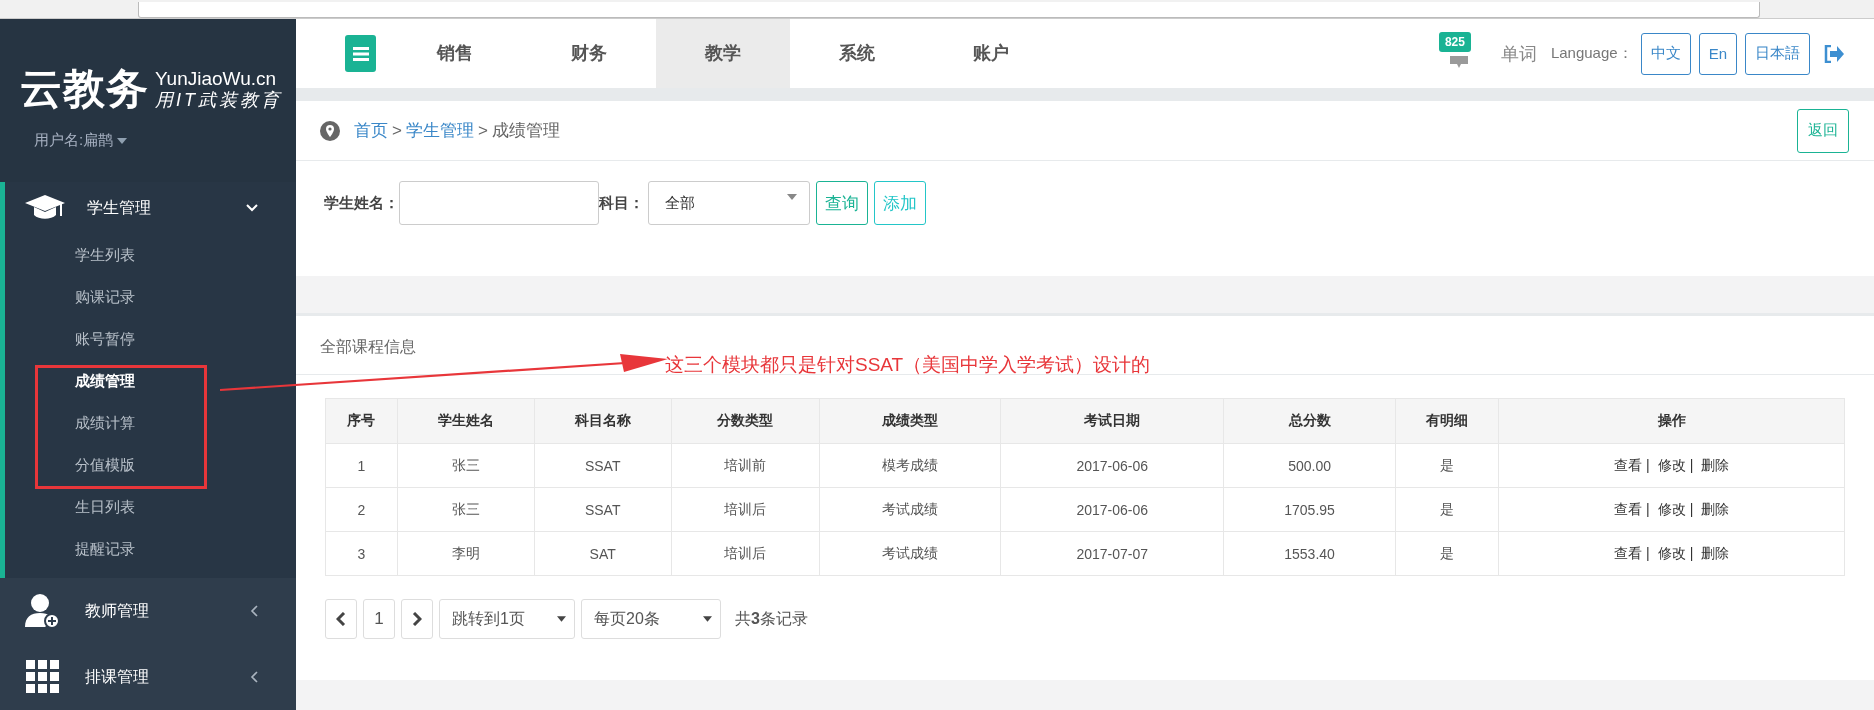 The height and width of the screenshot is (710, 1874). What do you see at coordinates (1309, 553) in the screenshot?
I see `table-cell: 1553.40` at bounding box center [1309, 553].